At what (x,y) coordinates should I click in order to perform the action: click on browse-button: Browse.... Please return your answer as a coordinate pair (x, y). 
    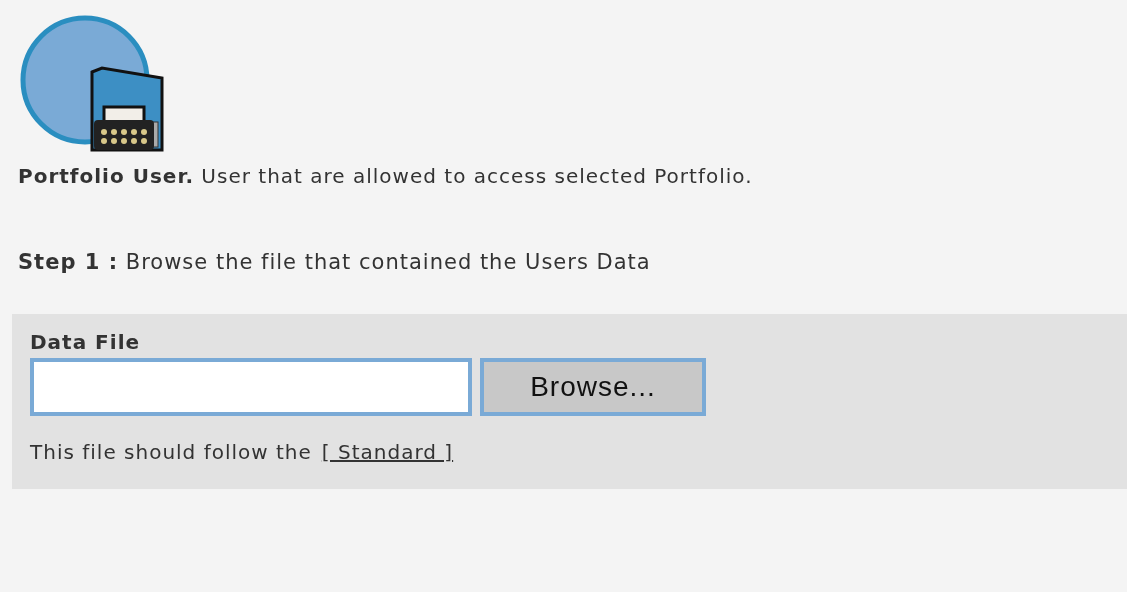
    Looking at the image, I should click on (593, 387).